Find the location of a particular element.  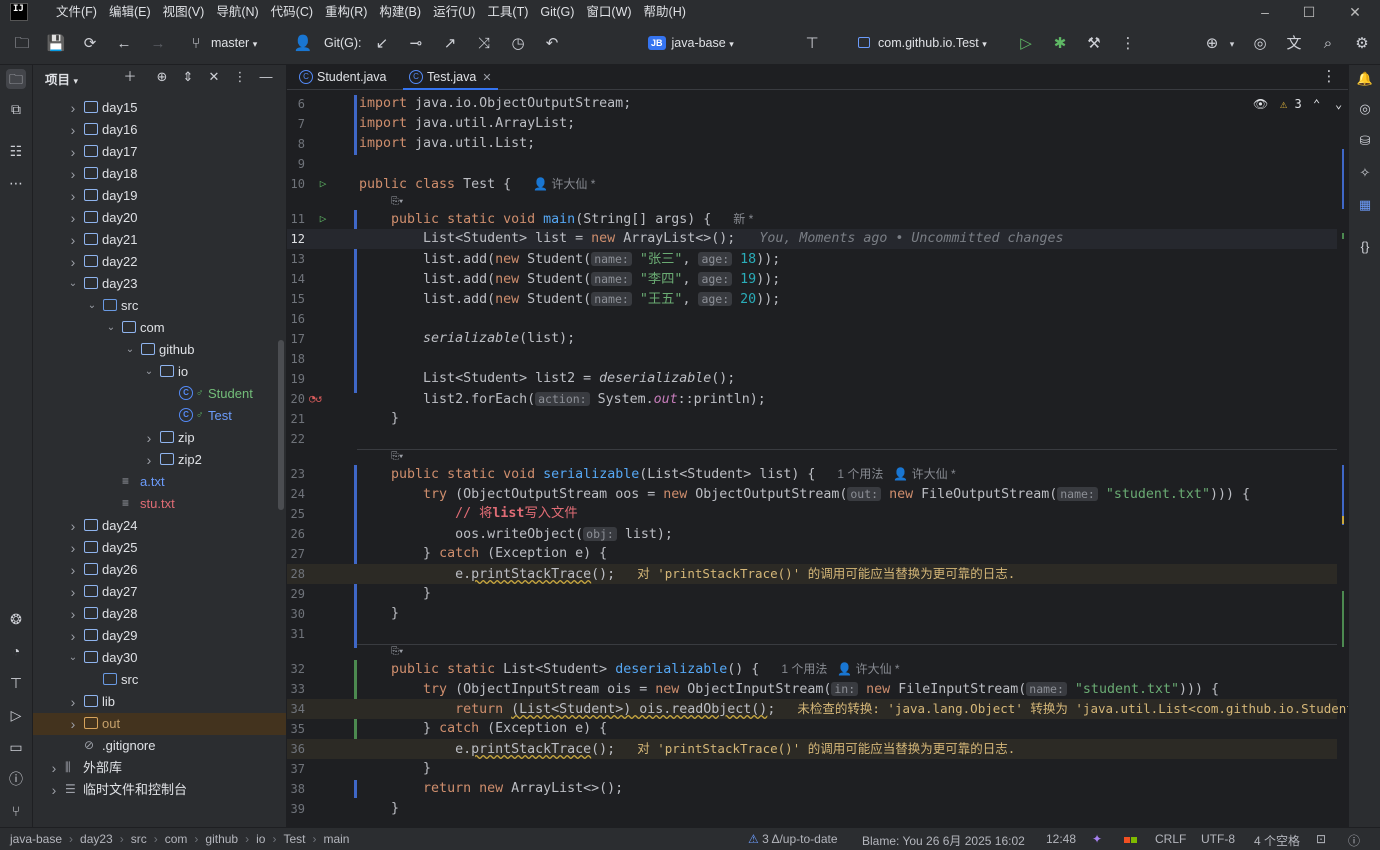

menu-item: 帮助(H) is located at coordinates (665, 12).